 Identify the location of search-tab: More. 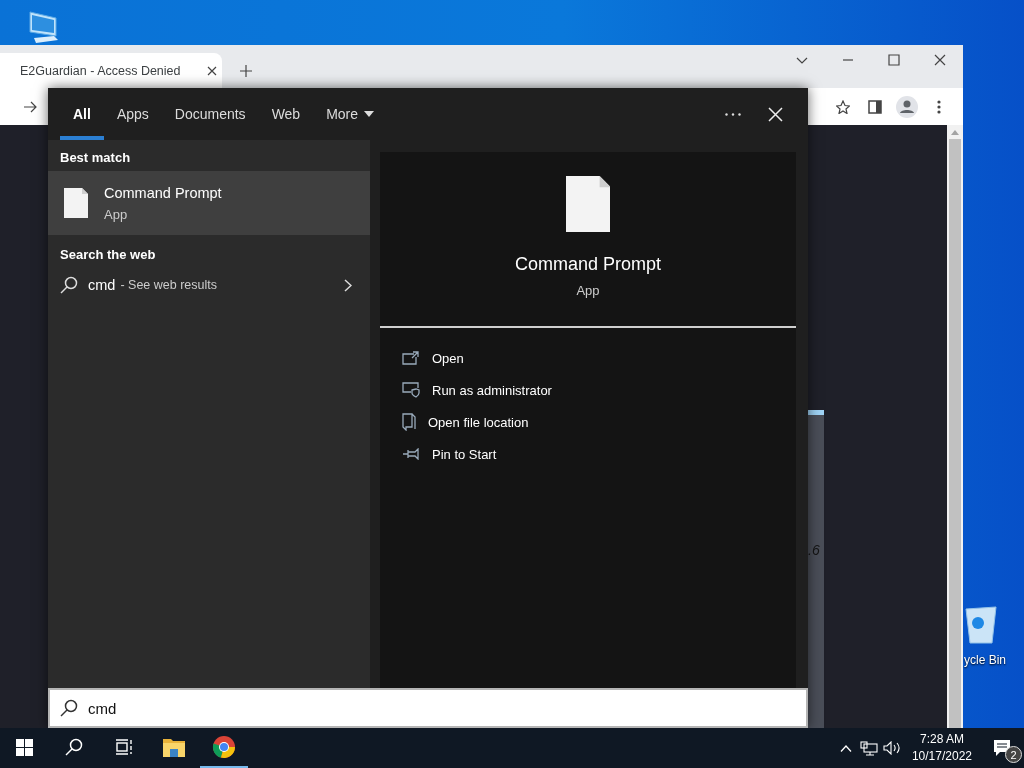
(350, 114).